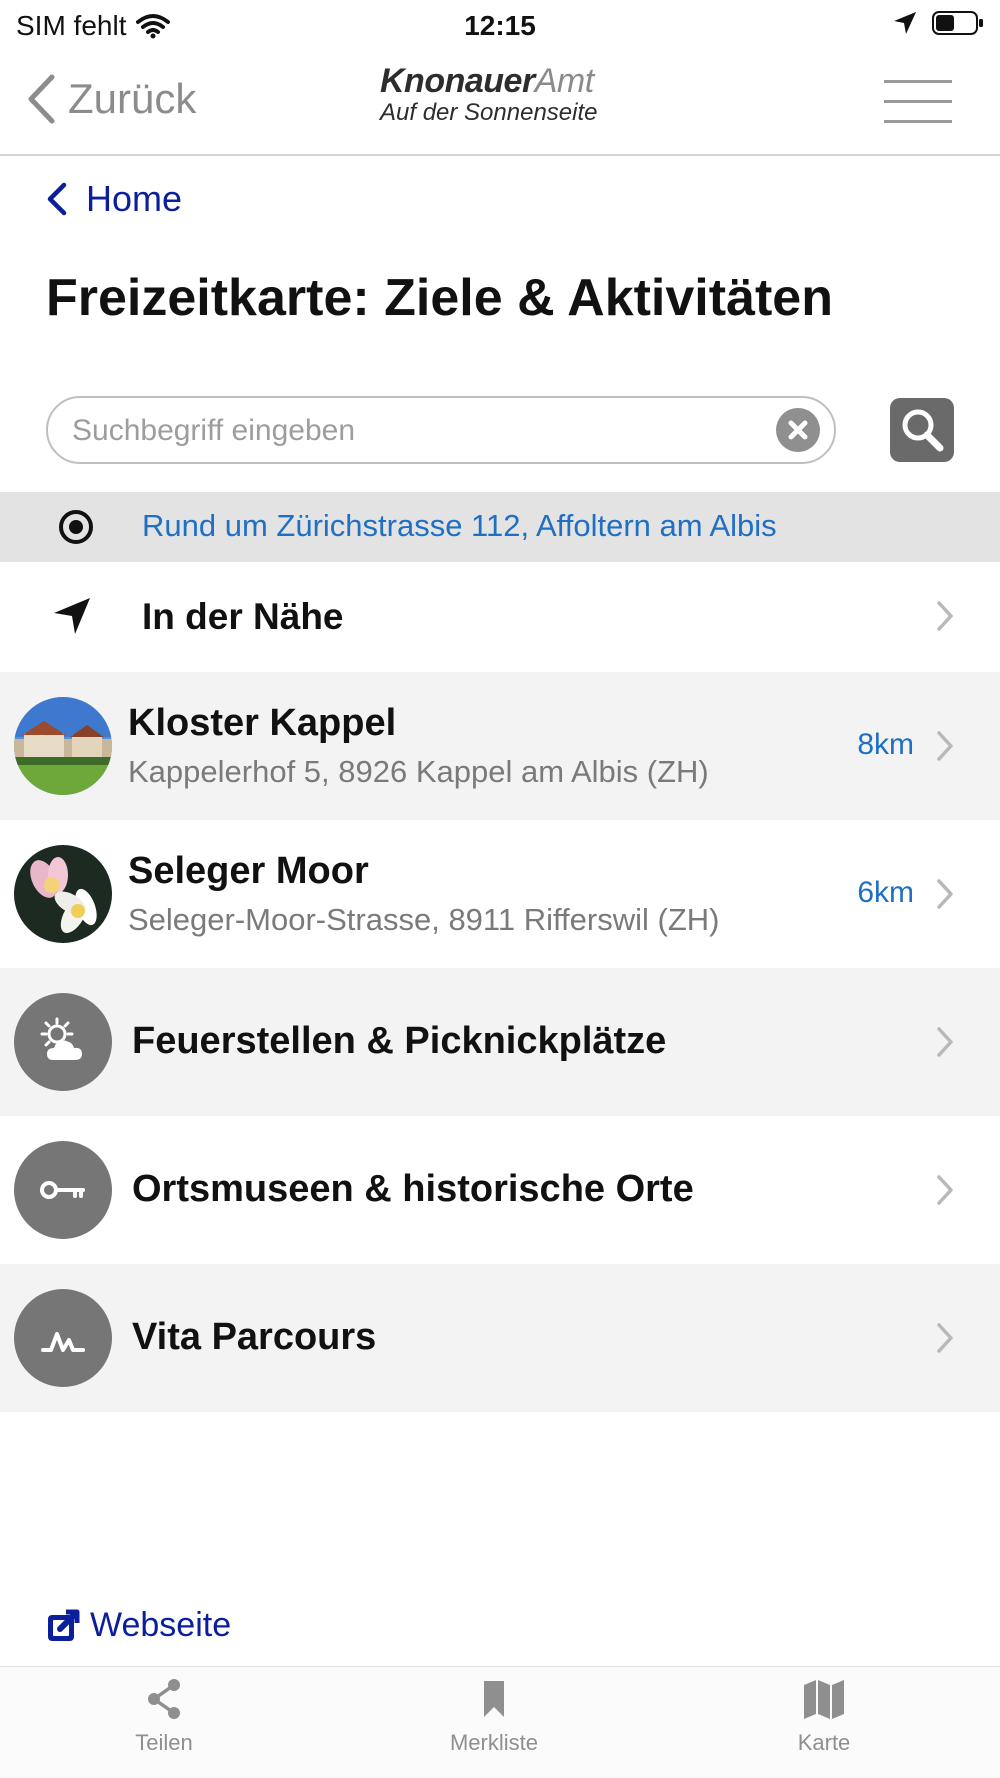  What do you see at coordinates (824, 1742) in the screenshot?
I see `tab-label: Karte` at bounding box center [824, 1742].